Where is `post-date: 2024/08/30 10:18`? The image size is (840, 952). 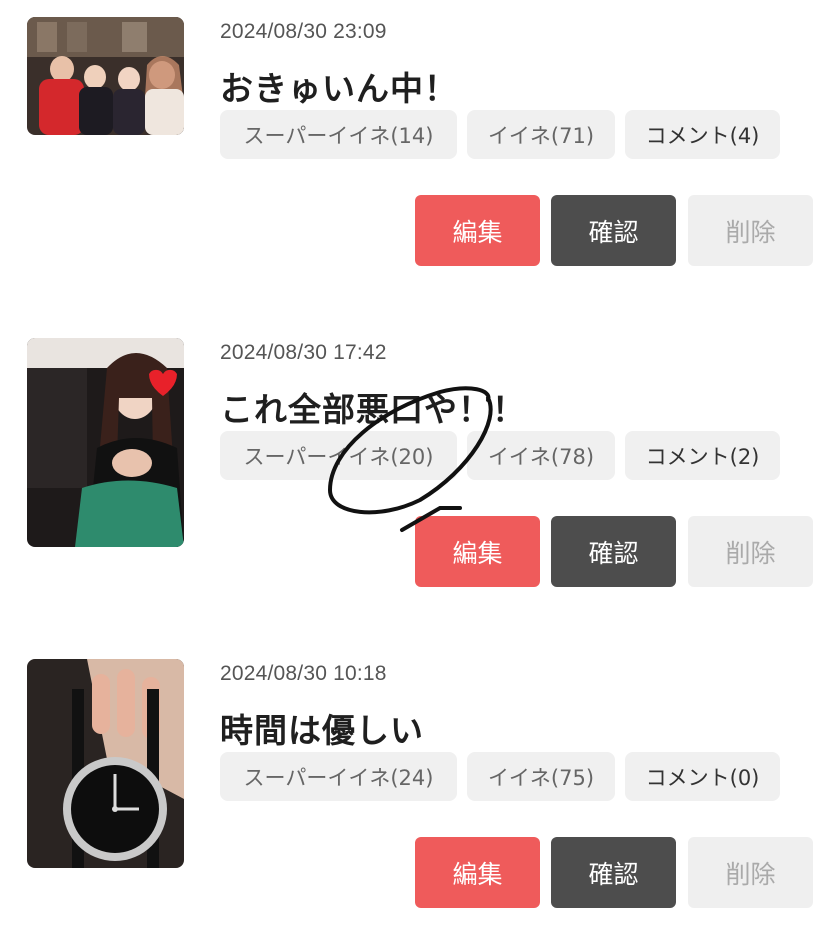
post-date: 2024/08/30 10:18 is located at coordinates (303, 673).